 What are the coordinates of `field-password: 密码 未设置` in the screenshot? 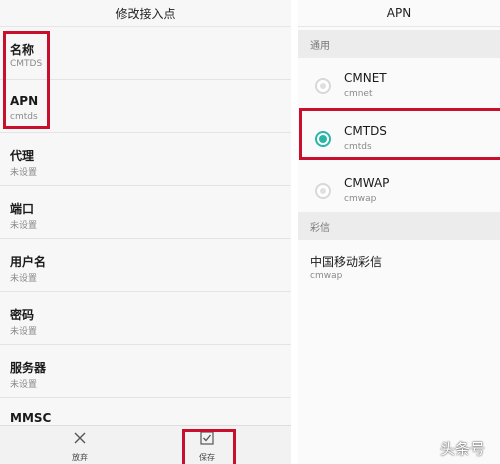 It's located at (145, 319).